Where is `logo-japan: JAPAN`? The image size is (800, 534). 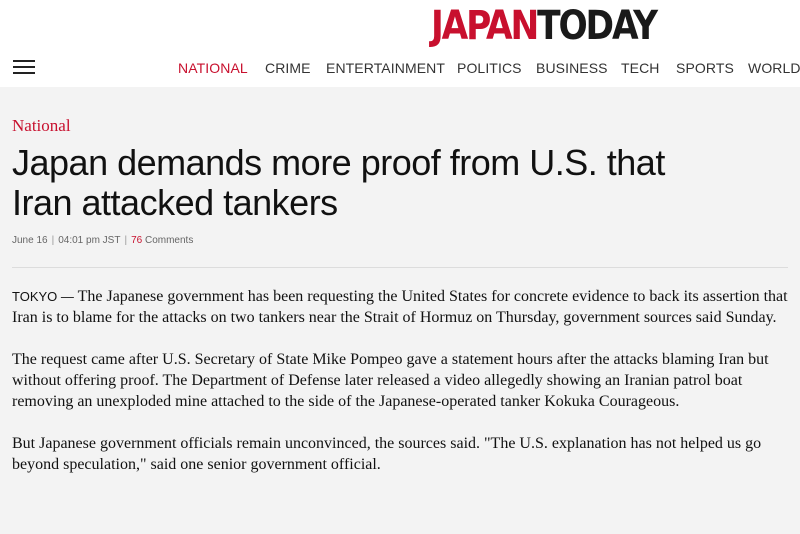 logo-japan: JAPAN is located at coordinates (485, 26).